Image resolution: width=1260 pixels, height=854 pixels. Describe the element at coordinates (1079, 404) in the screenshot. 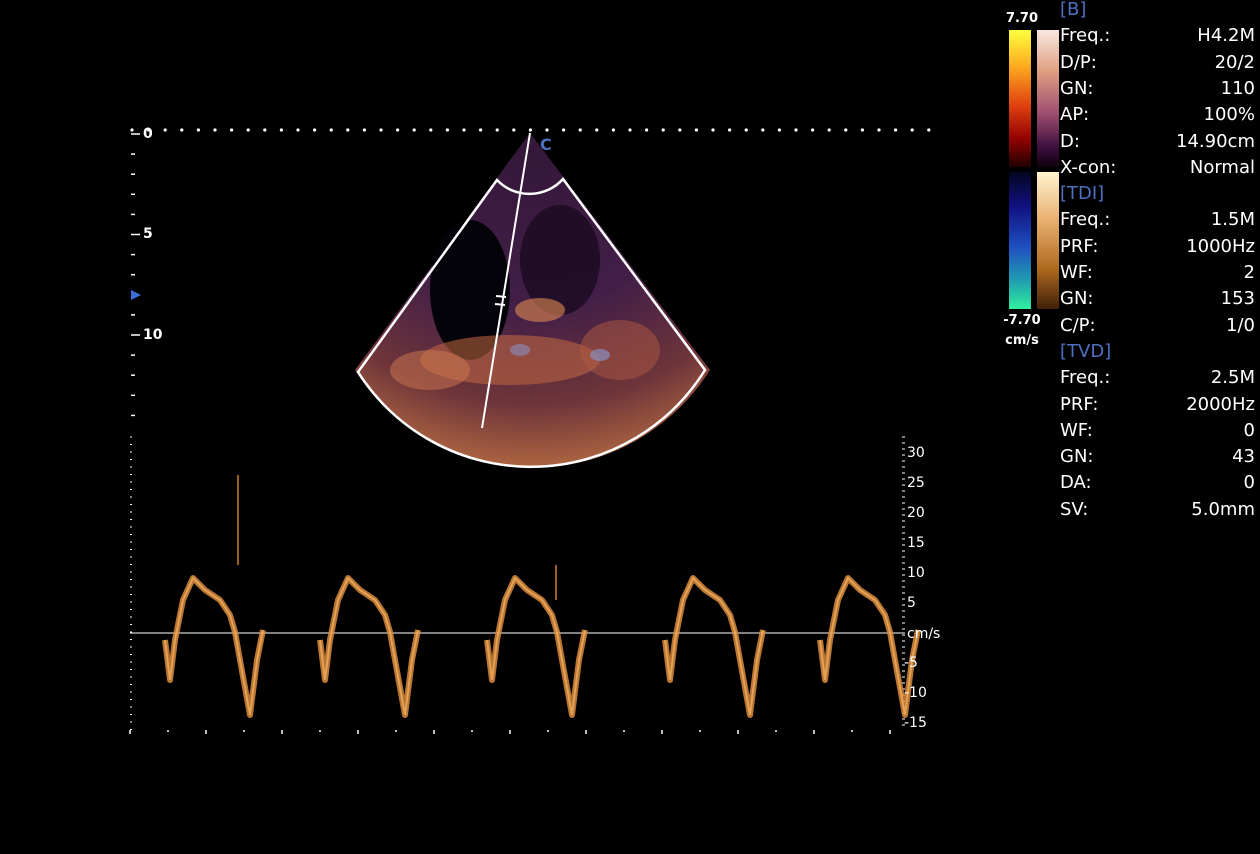

I see `tvd-param-key: PRF:` at that location.